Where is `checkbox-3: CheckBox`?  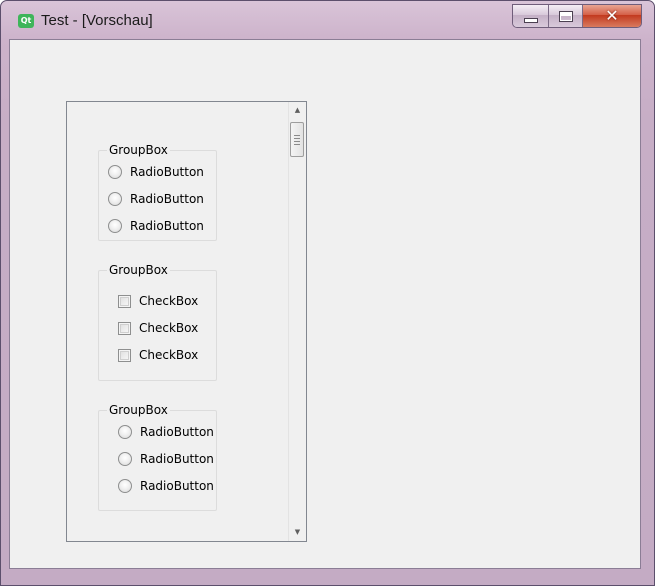 checkbox-3: CheckBox is located at coordinates (158, 355).